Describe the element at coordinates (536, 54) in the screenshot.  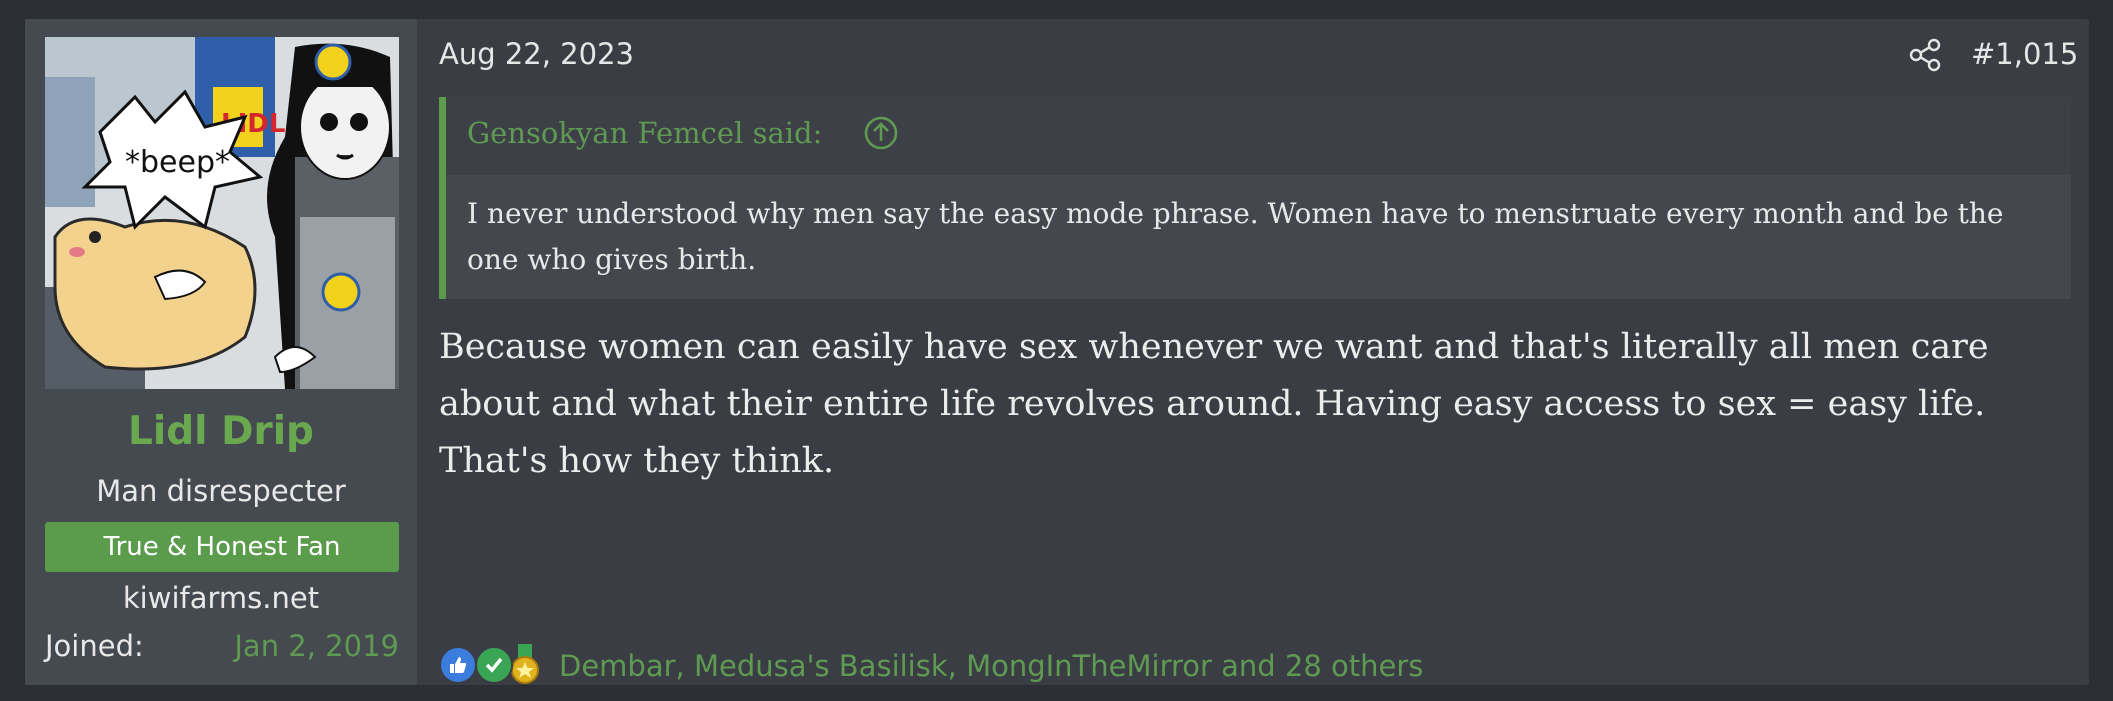
I see `post-date: Aug 22, 2023` at that location.